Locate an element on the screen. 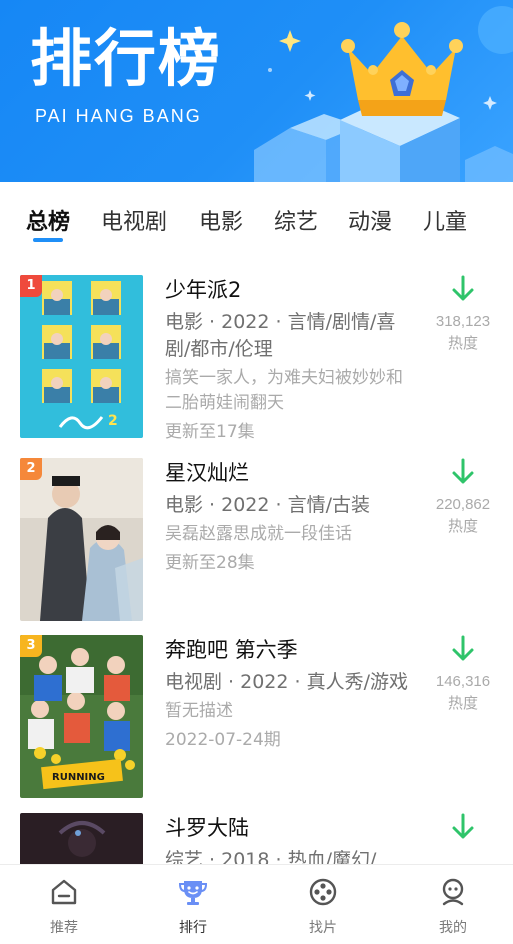 This screenshot has height=944, width=513. nav-item-profile: 我的 is located at coordinates (453, 907).